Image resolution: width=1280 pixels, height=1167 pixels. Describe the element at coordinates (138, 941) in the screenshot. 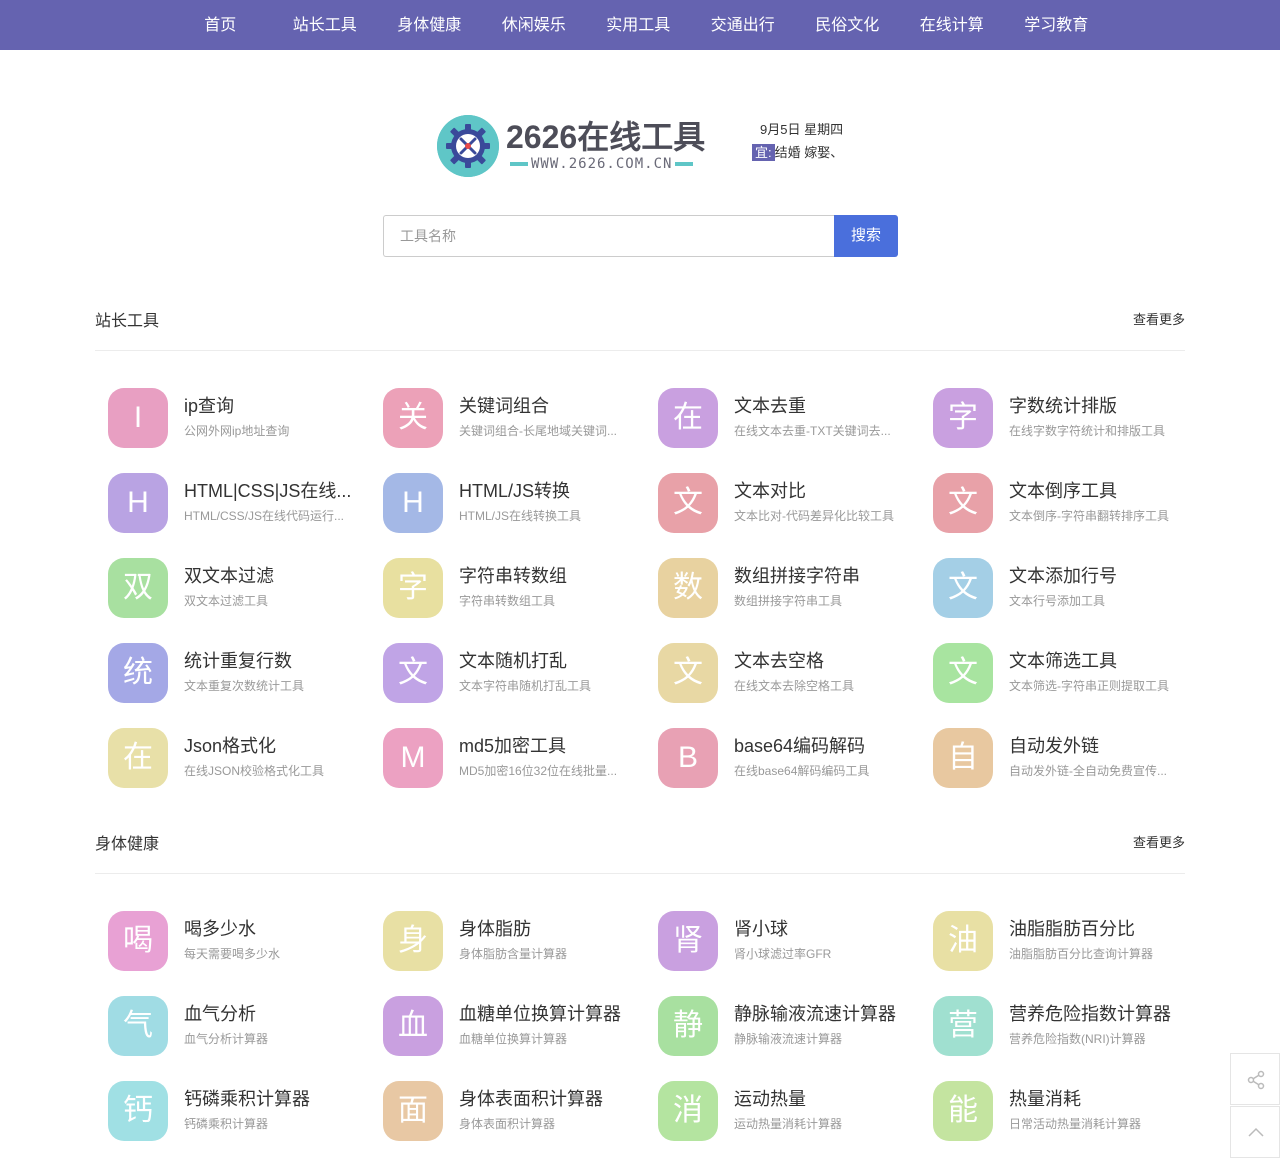

I see `tool-badge-icon: 喝` at that location.